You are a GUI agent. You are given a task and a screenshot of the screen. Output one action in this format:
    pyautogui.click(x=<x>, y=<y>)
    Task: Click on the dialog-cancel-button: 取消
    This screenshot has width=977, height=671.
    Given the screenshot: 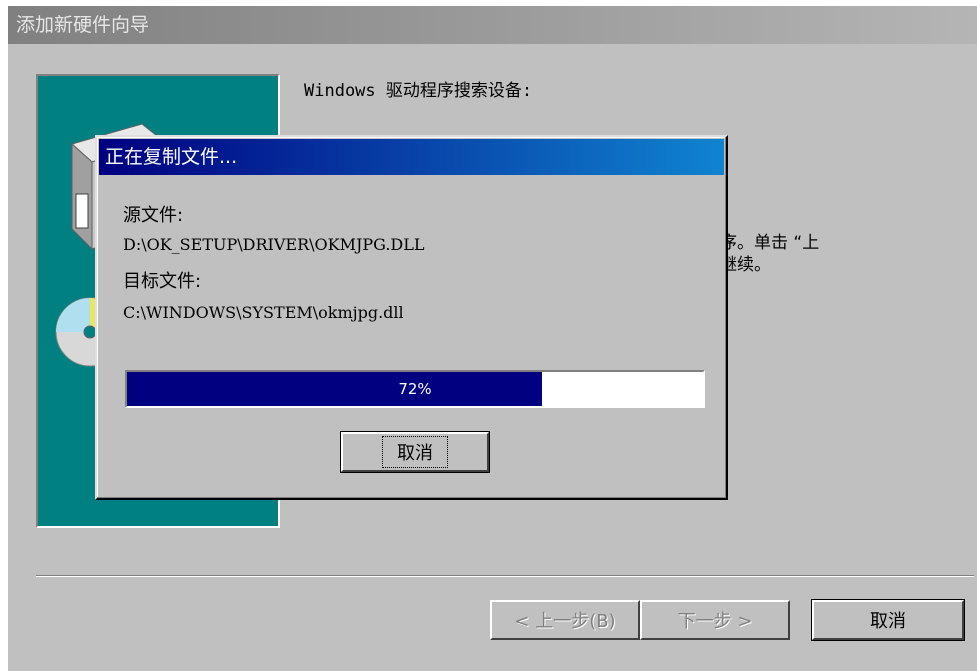 What is the action you would take?
    pyautogui.click(x=415, y=452)
    